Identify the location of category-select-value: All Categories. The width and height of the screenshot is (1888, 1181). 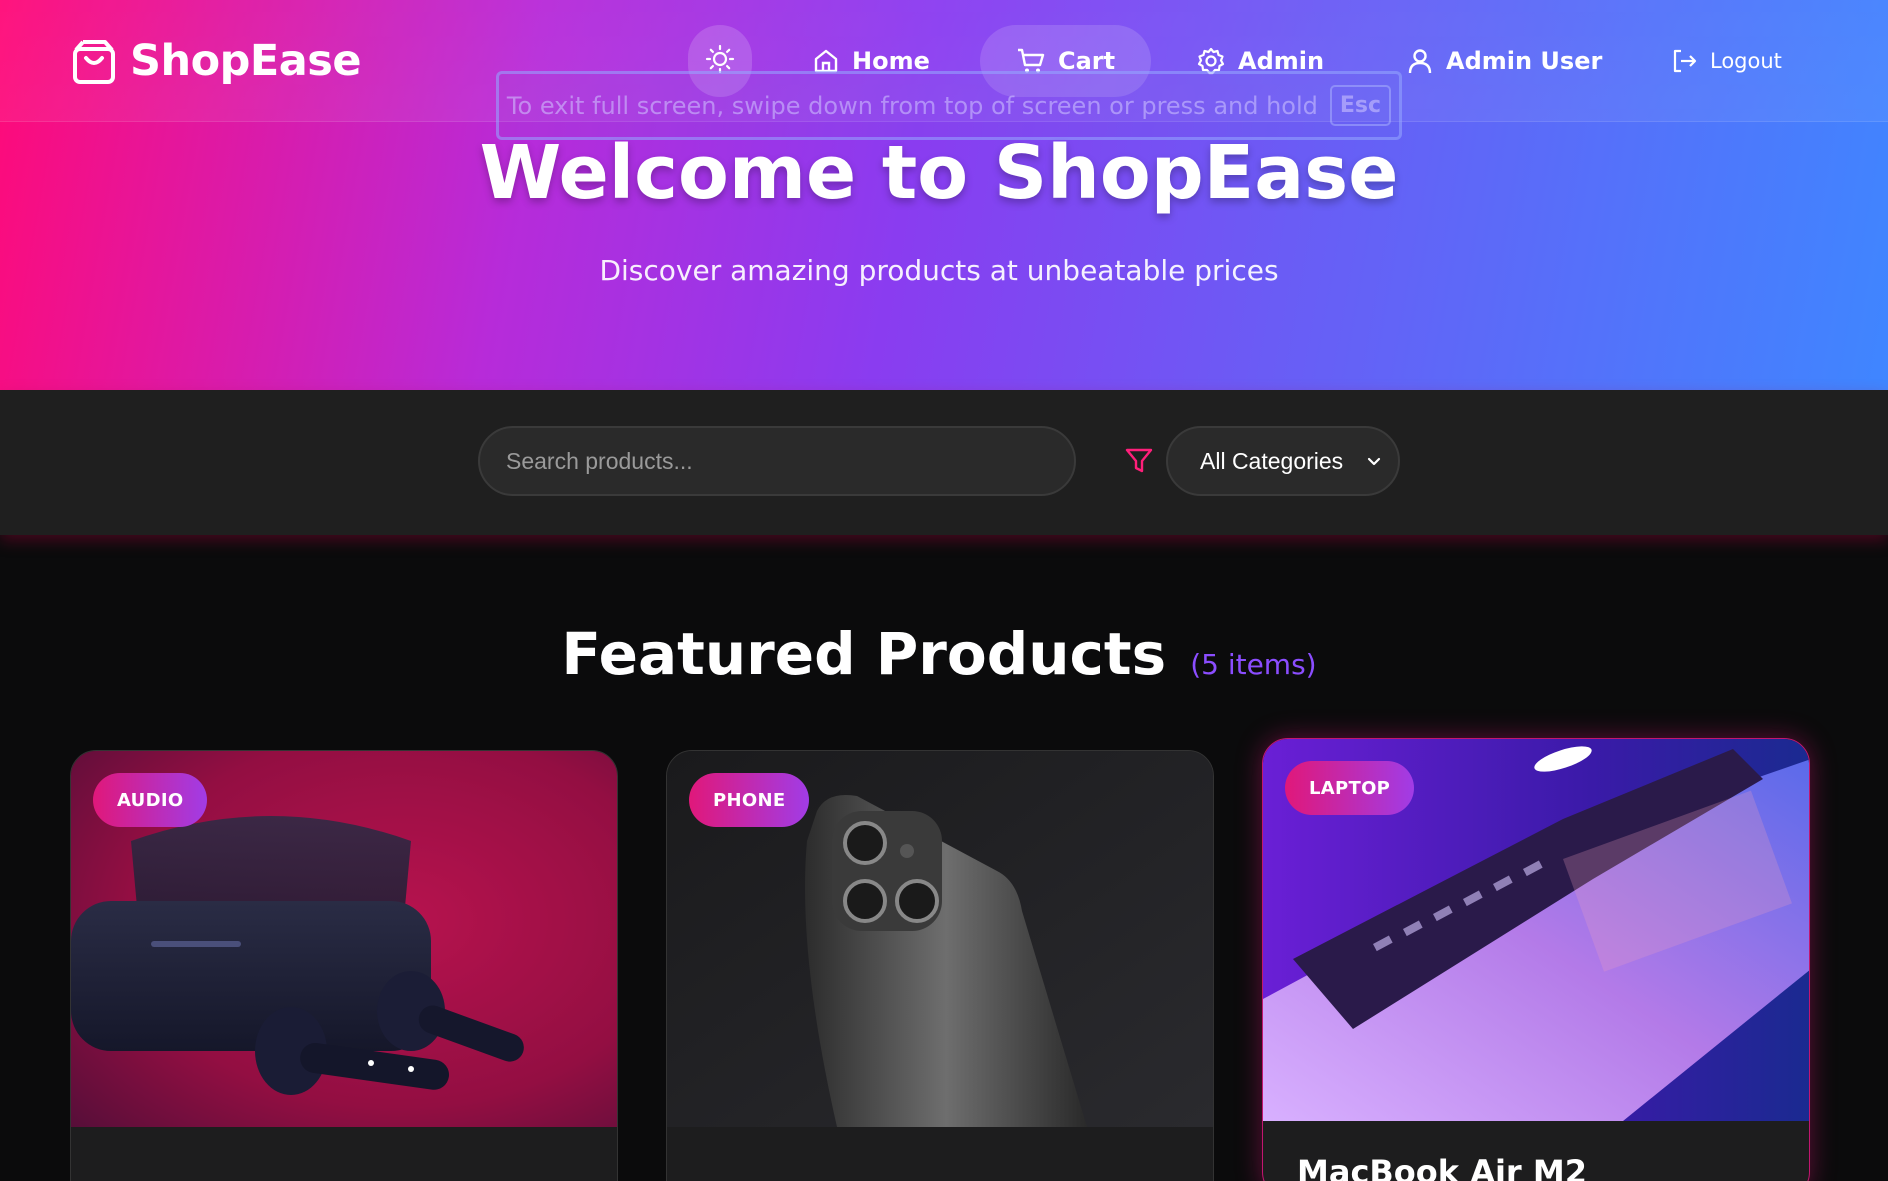
(1272, 460).